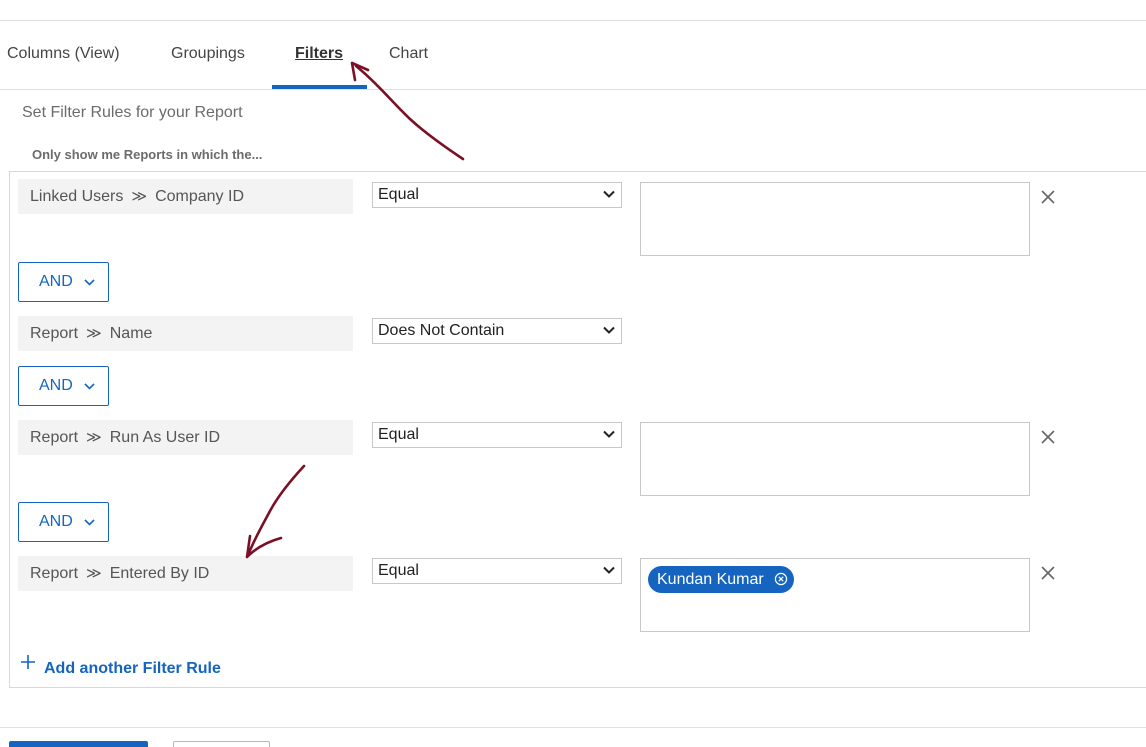  What do you see at coordinates (159, 573) in the screenshot?
I see `filter-field-name: Entered By ID` at bounding box center [159, 573].